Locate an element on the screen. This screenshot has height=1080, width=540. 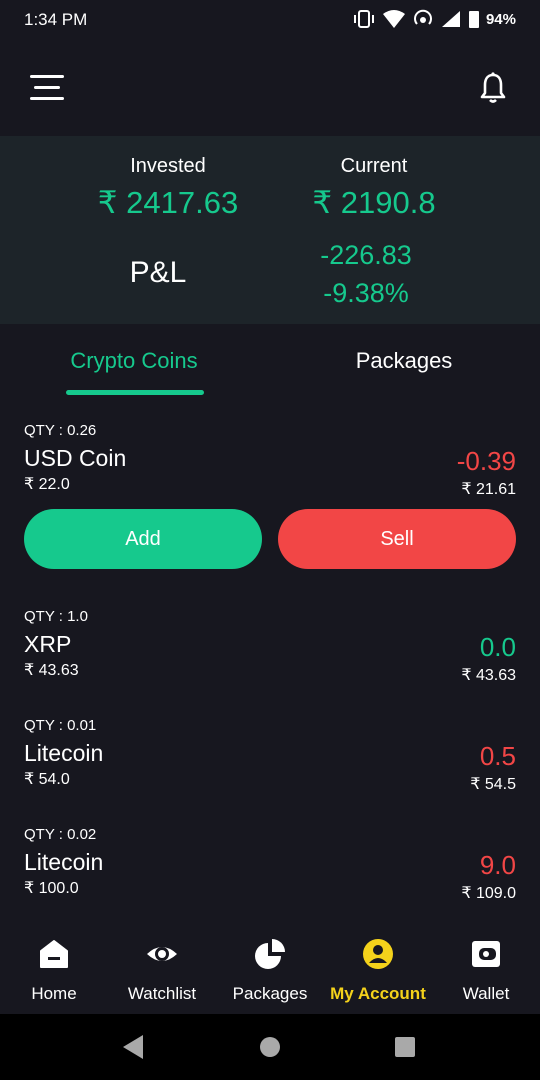
nav-home: Home is located at coordinates (54, 969).